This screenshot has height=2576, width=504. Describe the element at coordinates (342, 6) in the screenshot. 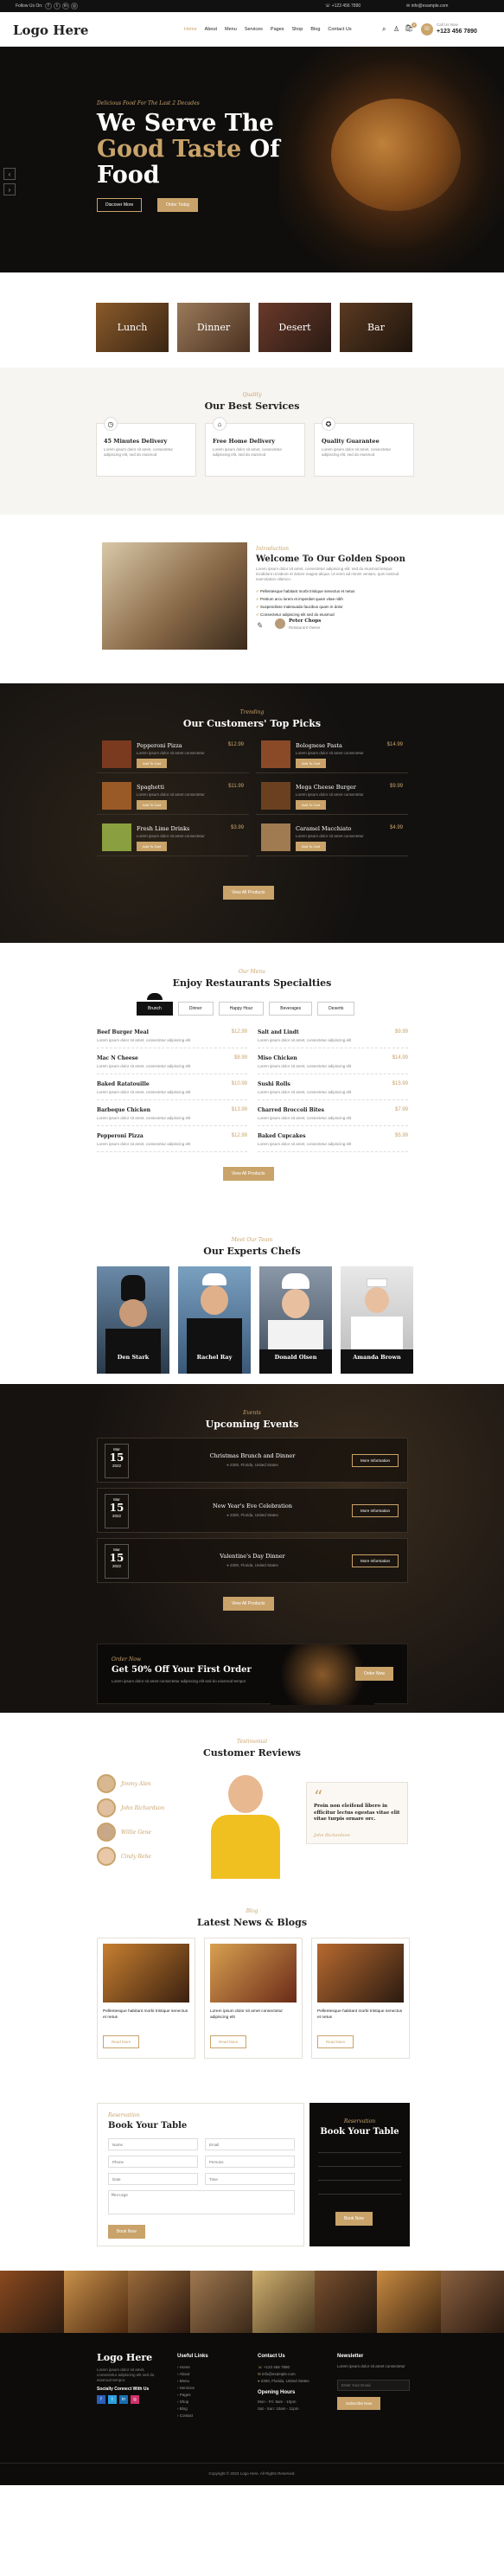

I see `topbar-phone: ☏ +123 456 7890` at that location.